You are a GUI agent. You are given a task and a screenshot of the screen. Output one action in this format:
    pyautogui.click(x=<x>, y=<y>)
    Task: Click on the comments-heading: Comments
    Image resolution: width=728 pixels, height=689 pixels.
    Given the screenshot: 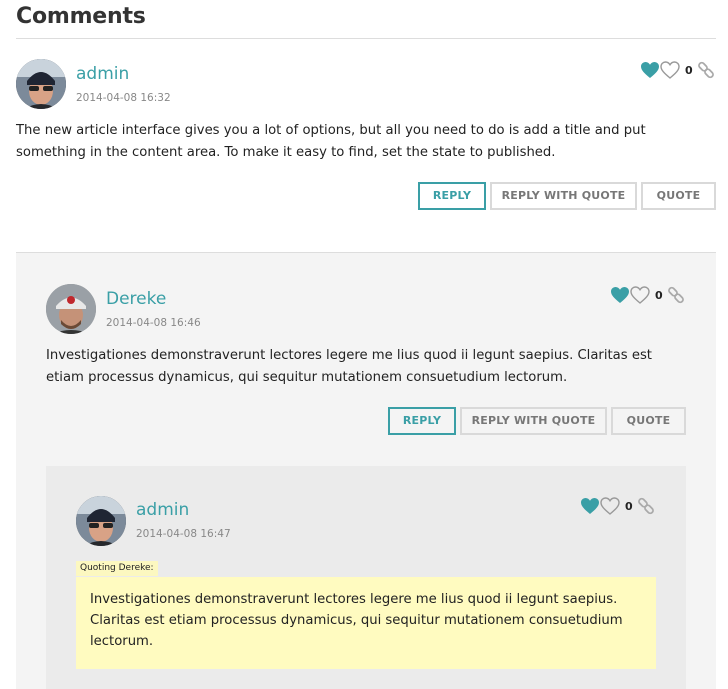 What is the action you would take?
    pyautogui.click(x=81, y=16)
    